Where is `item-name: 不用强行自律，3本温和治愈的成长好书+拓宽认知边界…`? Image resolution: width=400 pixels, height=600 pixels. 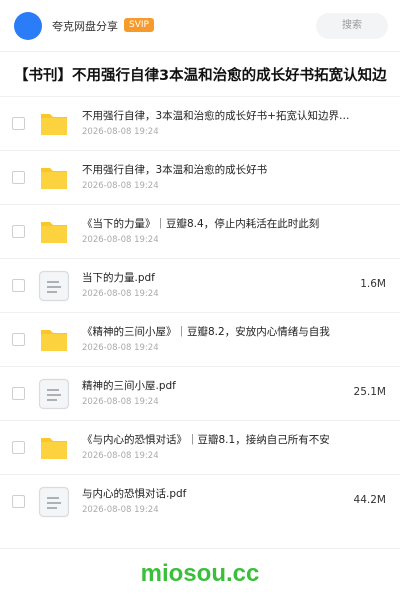
item-name: 不用强行自律，3本温和治愈的成长好书+拓宽认知边界… is located at coordinates (216, 116).